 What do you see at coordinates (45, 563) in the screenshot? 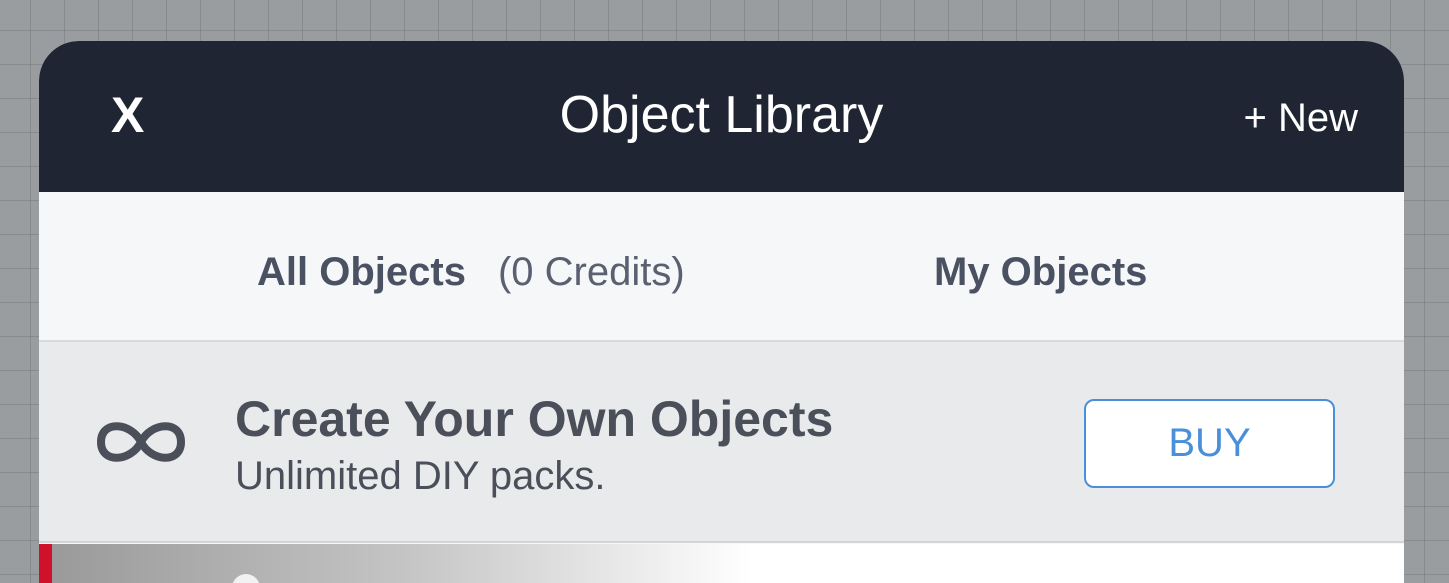
I see `list-item-accent` at bounding box center [45, 563].